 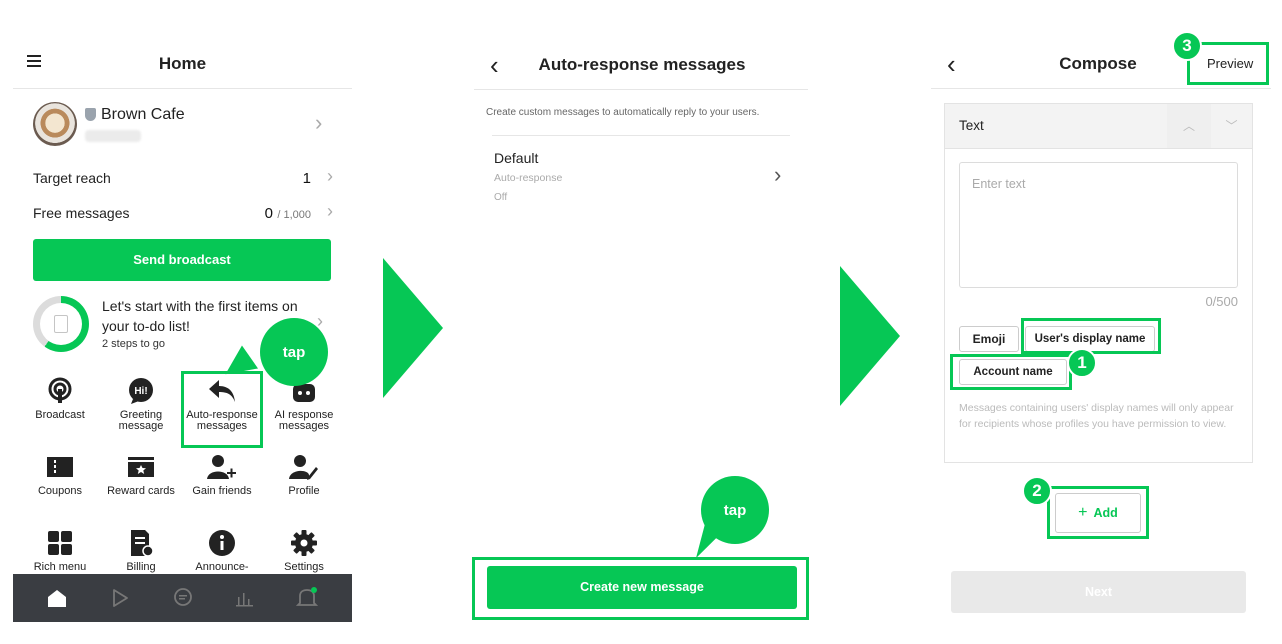 I want to click on home-icon, so click(x=57, y=598).